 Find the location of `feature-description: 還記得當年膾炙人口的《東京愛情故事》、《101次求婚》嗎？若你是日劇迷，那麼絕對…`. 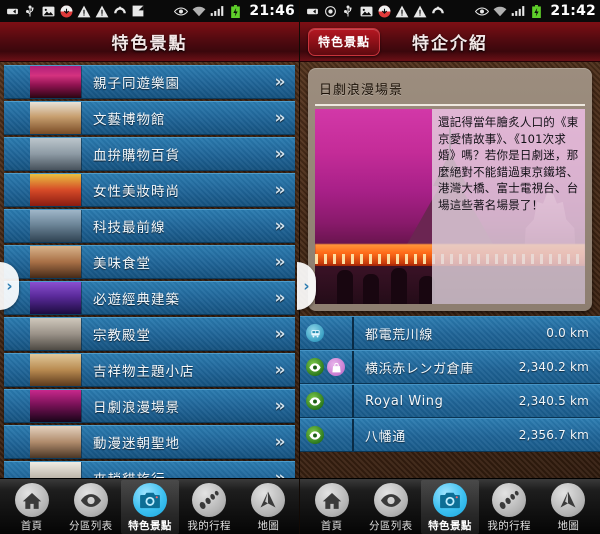

feature-description: 還記得當年膾炙人口的《東京愛情故事》、《101次求婚》嗎？若你是日劇迷，那麼絕對… is located at coordinates (508, 206).